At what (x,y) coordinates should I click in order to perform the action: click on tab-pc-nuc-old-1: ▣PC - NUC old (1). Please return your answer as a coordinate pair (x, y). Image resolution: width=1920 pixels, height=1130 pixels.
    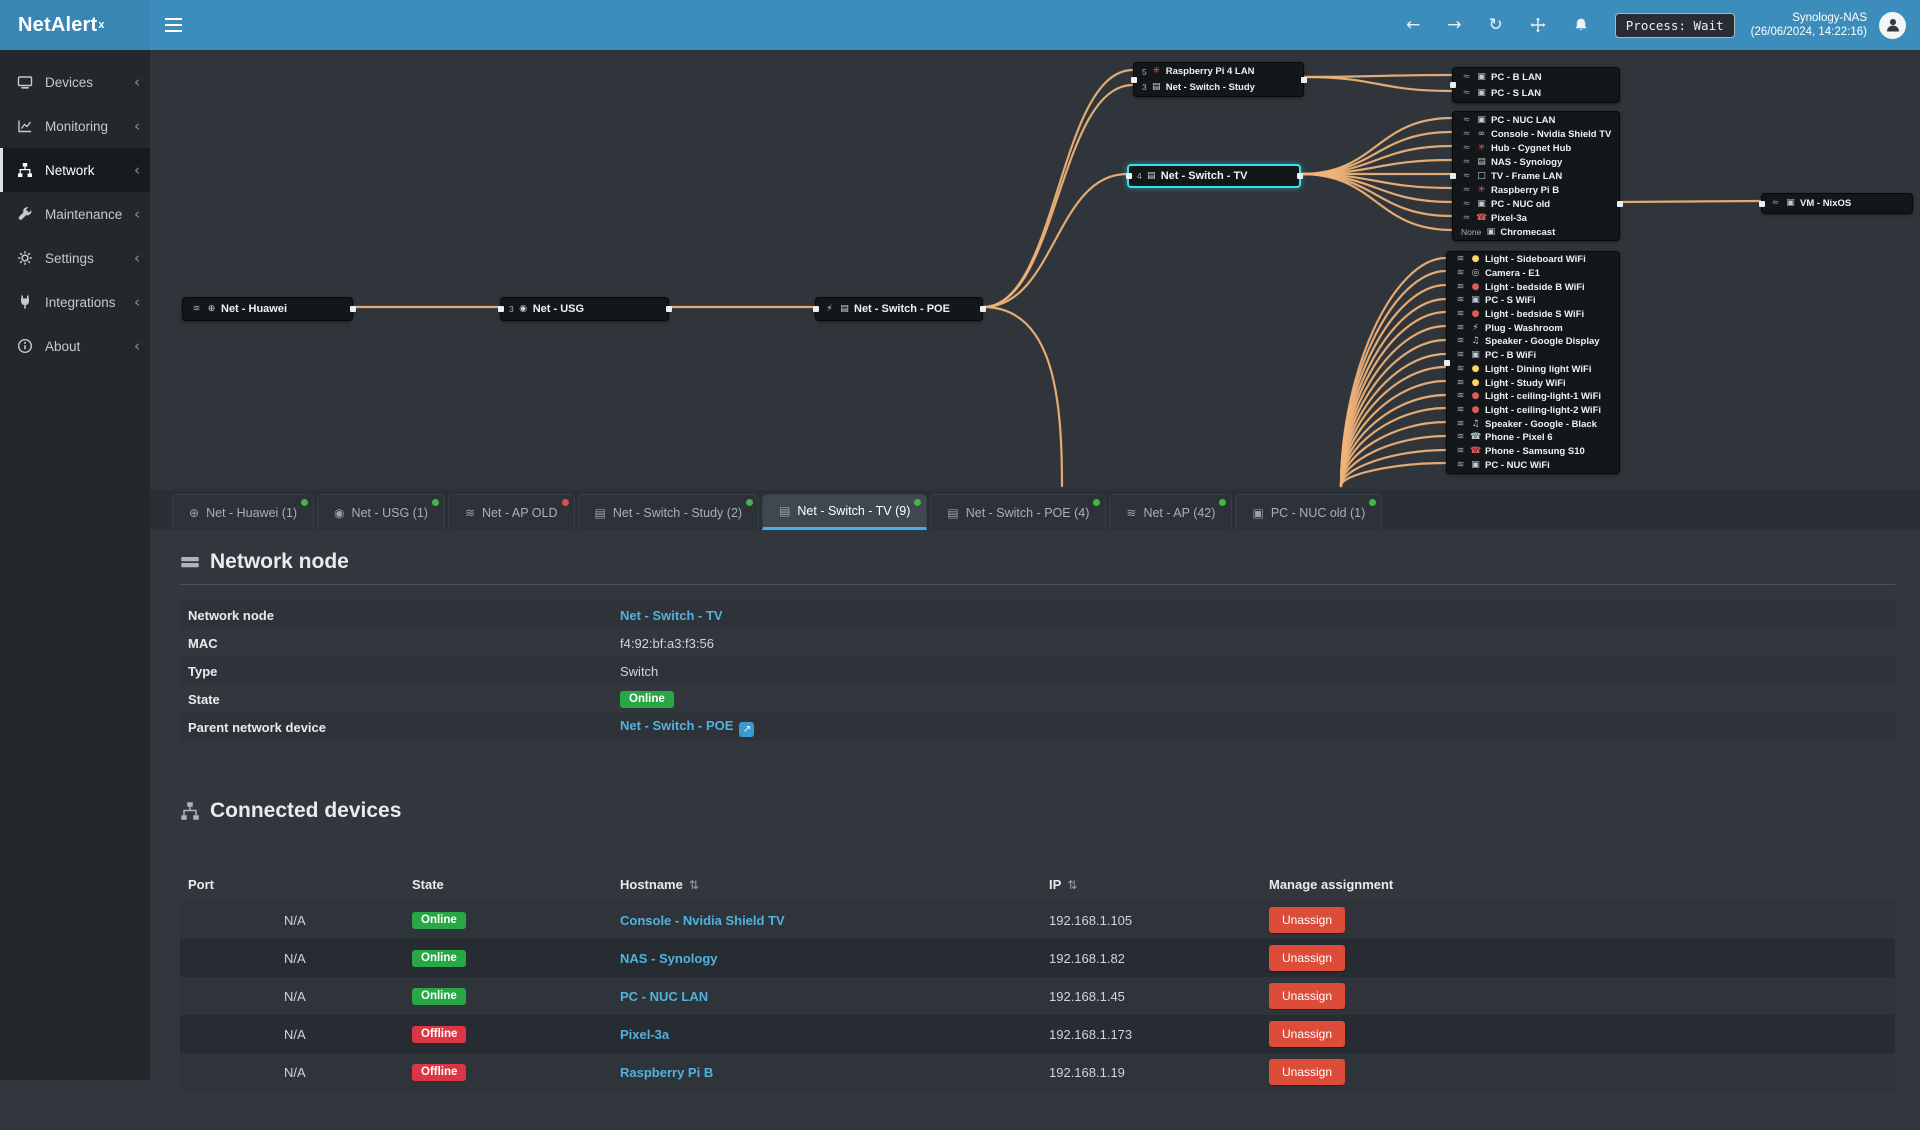
    Looking at the image, I should click on (1308, 512).